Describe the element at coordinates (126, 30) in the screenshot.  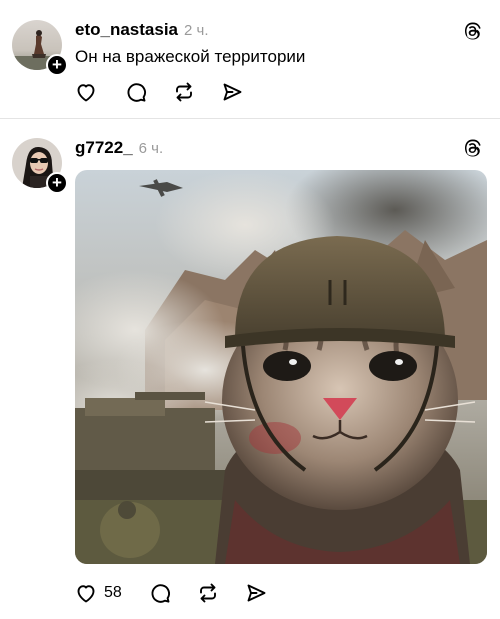
I see `username: eto_nastasia` at that location.